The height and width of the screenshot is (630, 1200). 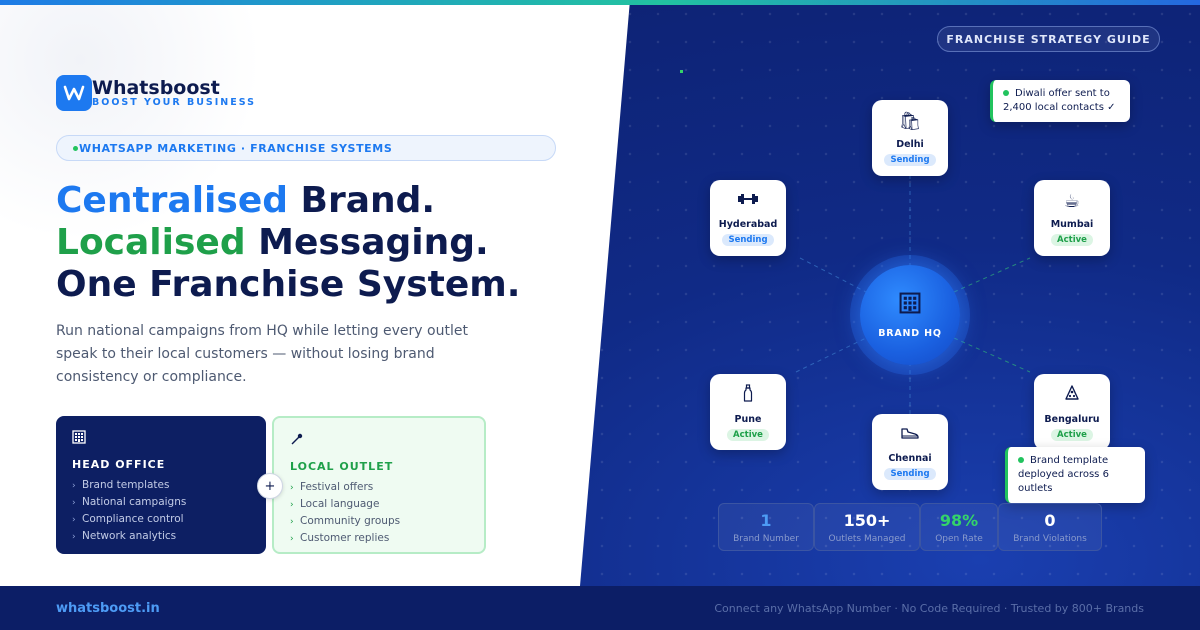 I want to click on outlet-node-mumbai: ☕ Mumbai Active, so click(x=1072, y=218).